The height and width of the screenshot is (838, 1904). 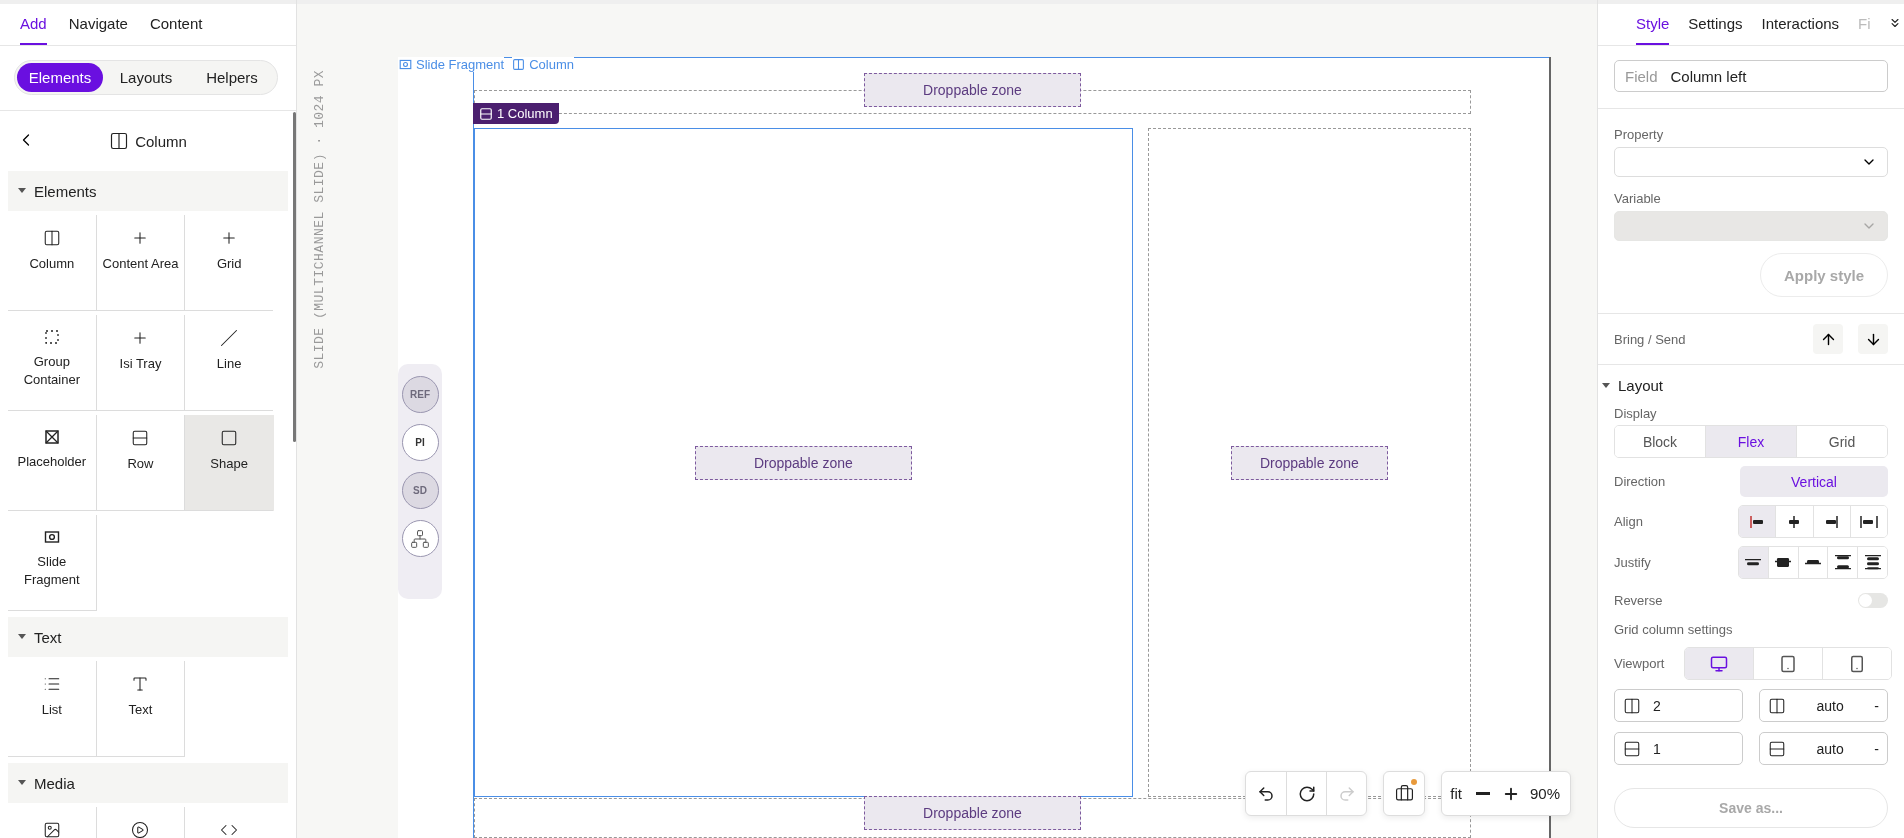 I want to click on section-header: Text, so click(x=148, y=637).